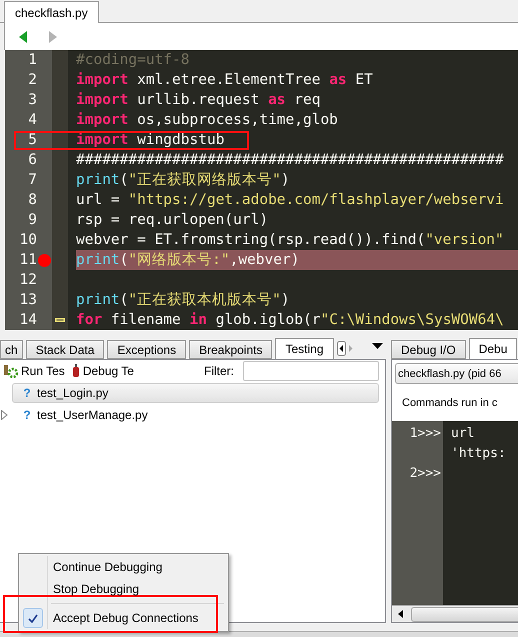 The height and width of the screenshot is (637, 518). I want to click on line-number: 3, so click(32, 100).